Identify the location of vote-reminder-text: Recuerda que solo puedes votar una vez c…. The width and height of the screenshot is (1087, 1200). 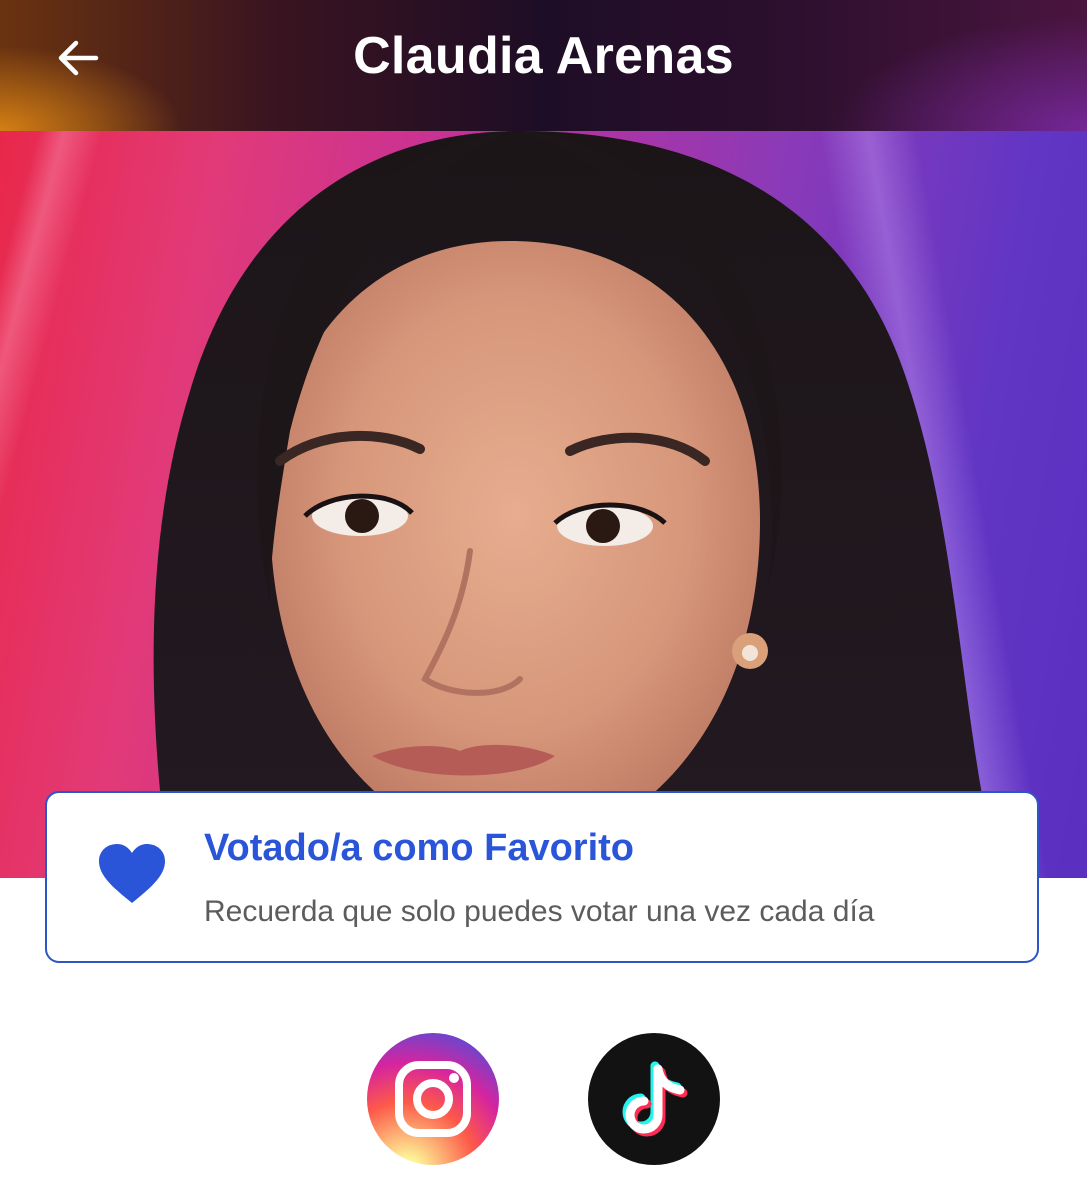
(539, 911).